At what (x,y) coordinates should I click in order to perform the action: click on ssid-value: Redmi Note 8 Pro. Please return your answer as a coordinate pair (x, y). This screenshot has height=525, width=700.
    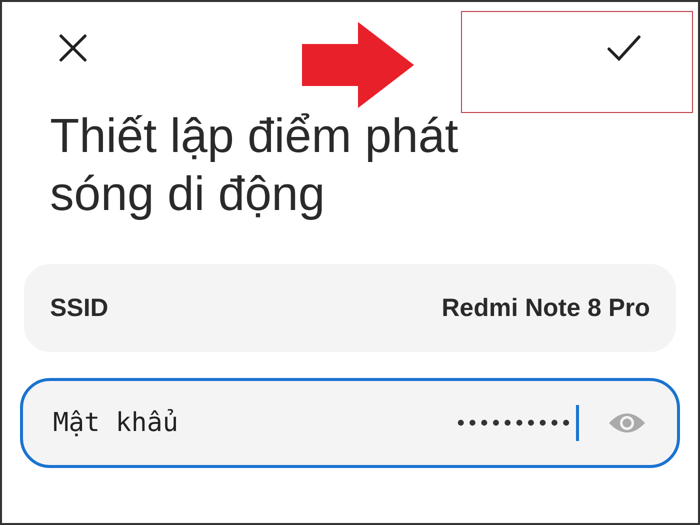
    Looking at the image, I should click on (546, 308).